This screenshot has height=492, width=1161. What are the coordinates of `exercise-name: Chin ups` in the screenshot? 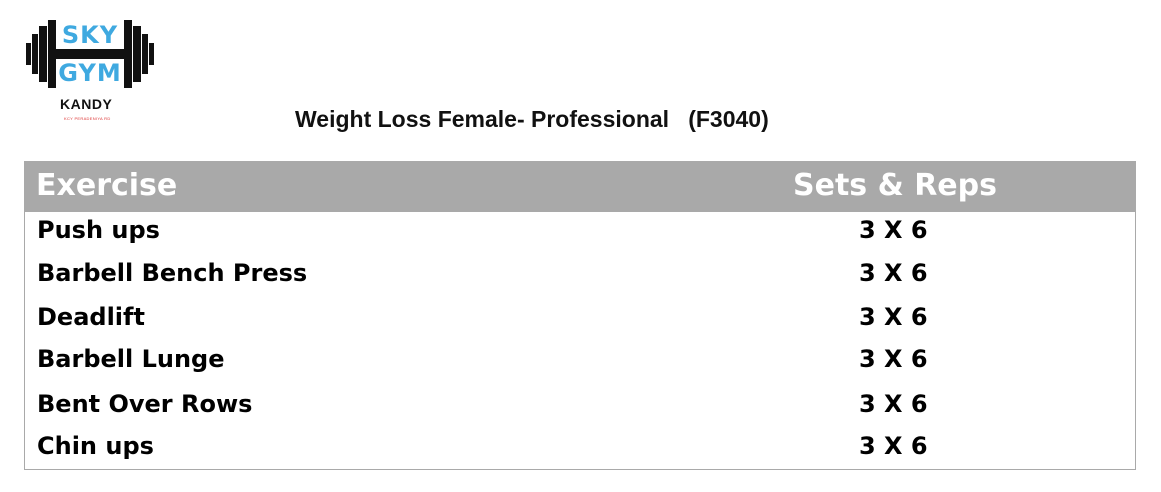 It's located at (95, 446).